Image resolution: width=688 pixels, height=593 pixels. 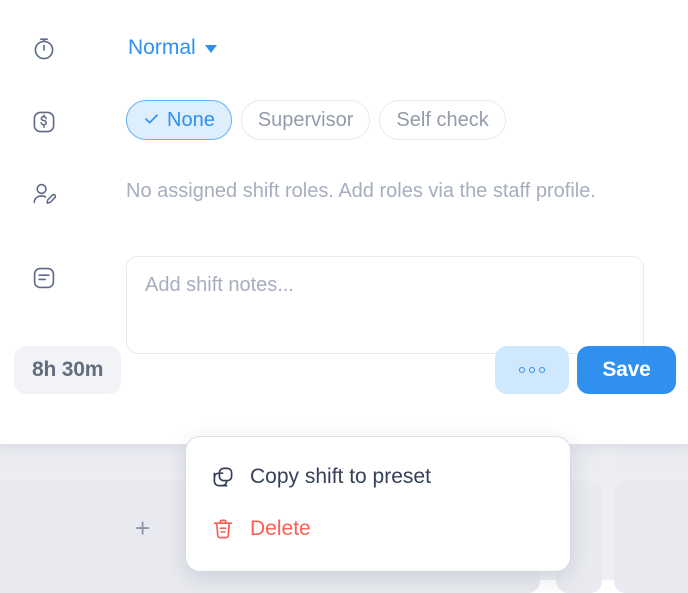 I want to click on break-option-self-check: Self check, so click(x=442, y=120).